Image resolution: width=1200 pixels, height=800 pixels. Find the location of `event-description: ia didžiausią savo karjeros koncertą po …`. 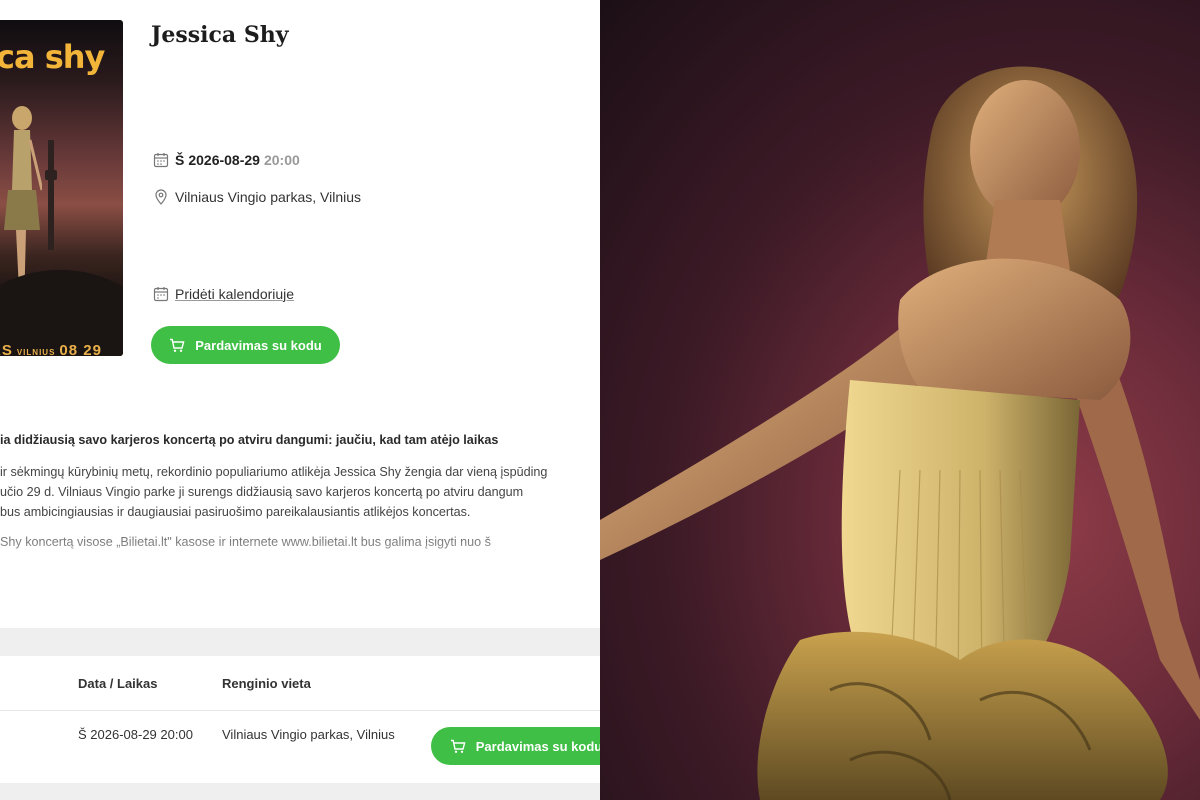

event-description: ia didžiausią savo karjeros koncertą po … is located at coordinates (300, 491).